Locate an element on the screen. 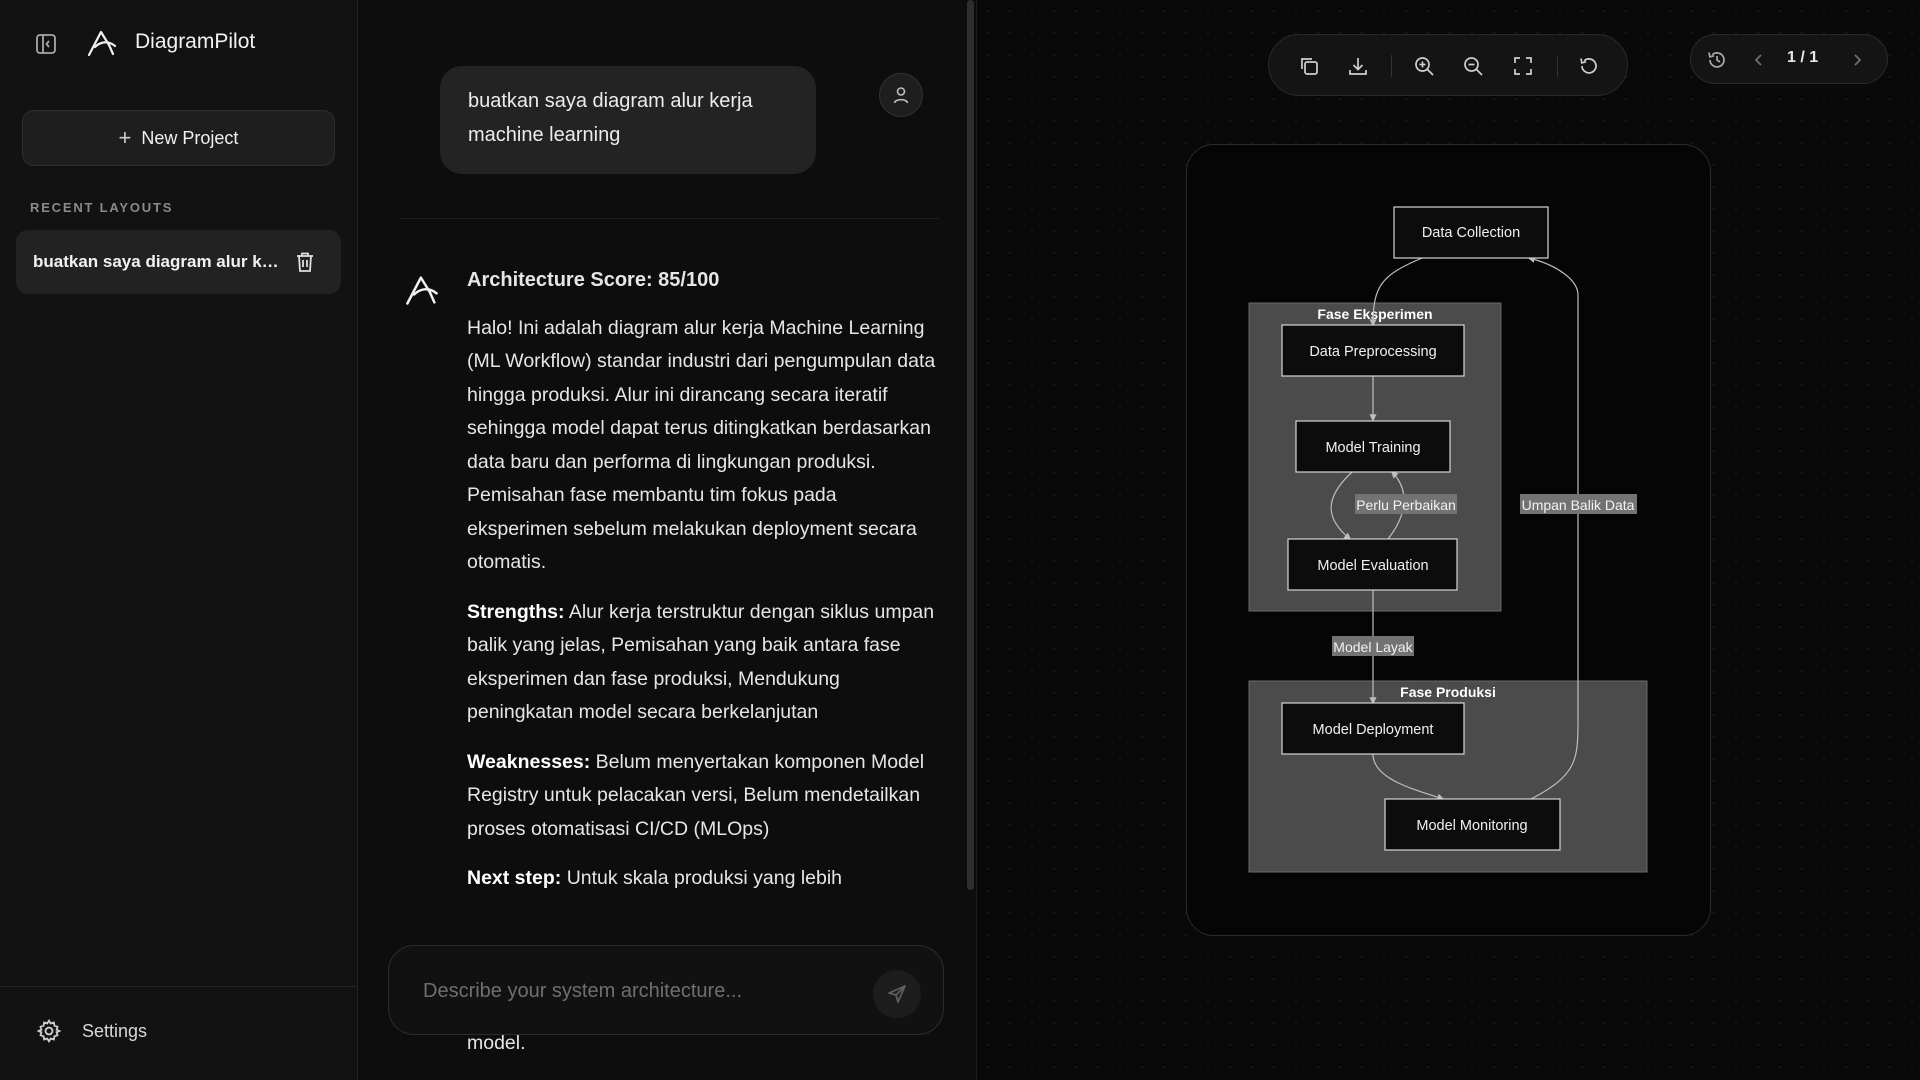 Image resolution: width=1920 pixels, height=1080 pixels. new-project-button: + New Project is located at coordinates (178, 138).